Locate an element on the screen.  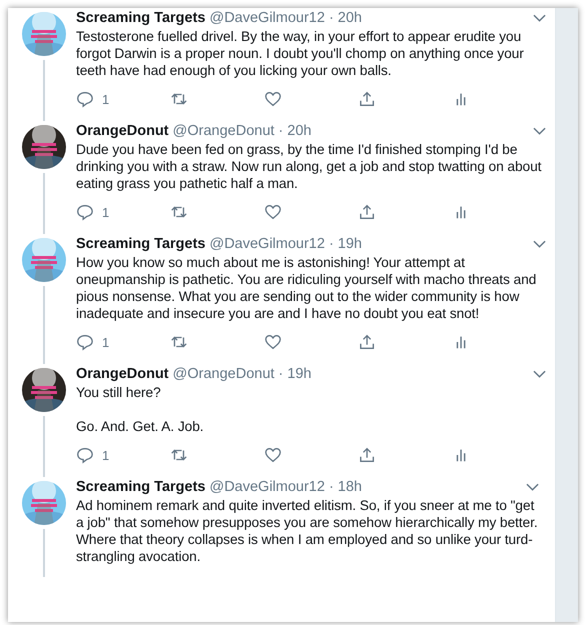
tweet-text: How you know so much about me is astonishing! Your attempt at oneupmanship is pathetic. You are ridiculing yourself with macho threats and pious nonsense. What you are sending out to the wider community is how inadequate and insecure you are and I have no doubt you eat snot! is located at coordinates (307, 288).